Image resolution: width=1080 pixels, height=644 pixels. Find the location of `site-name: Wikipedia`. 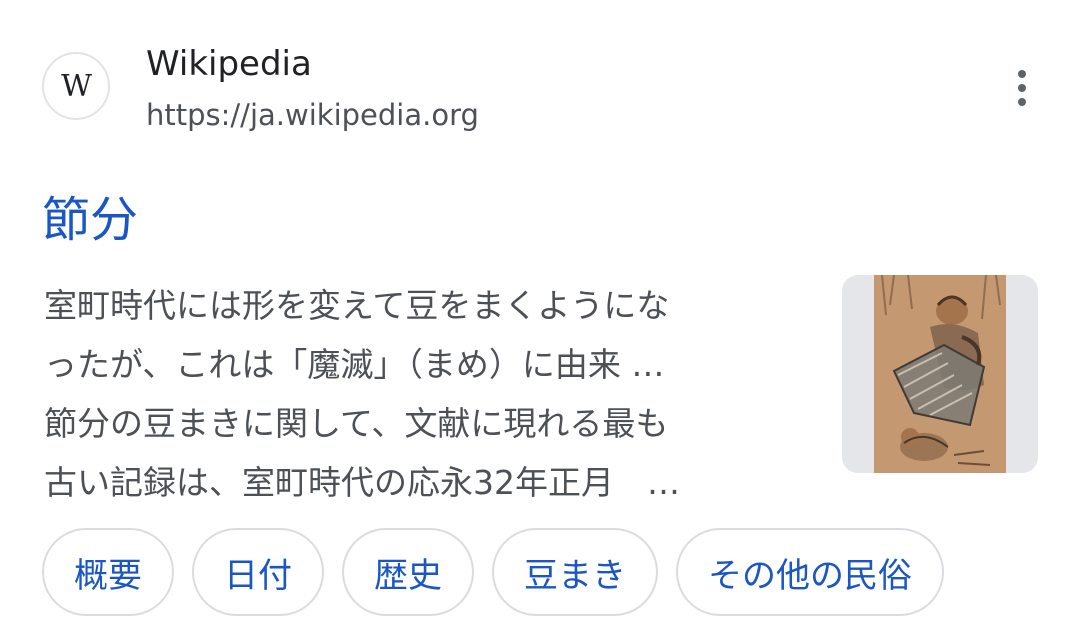

site-name: Wikipedia is located at coordinates (229, 64).